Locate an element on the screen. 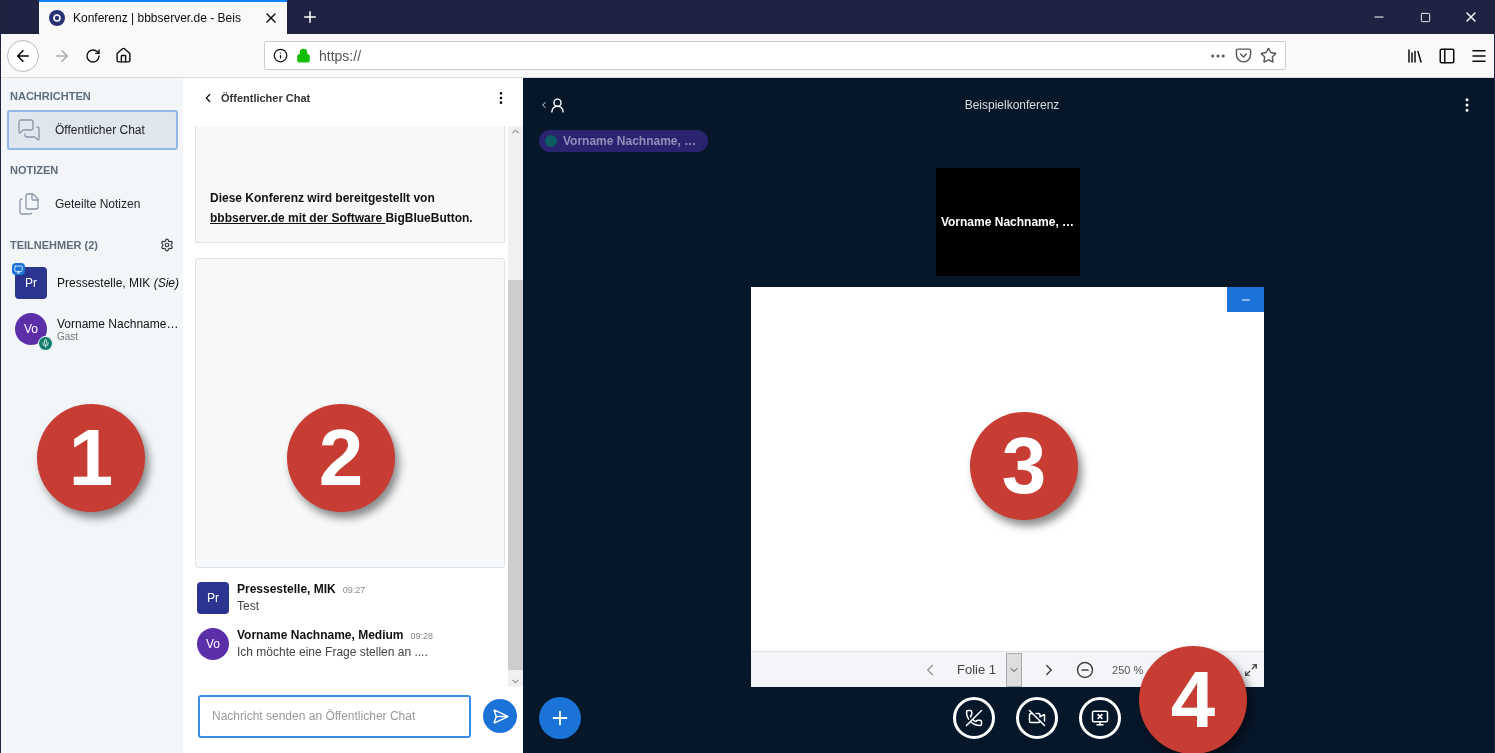 This screenshot has width=1495, height=753. leave-audio-button is located at coordinates (974, 718).